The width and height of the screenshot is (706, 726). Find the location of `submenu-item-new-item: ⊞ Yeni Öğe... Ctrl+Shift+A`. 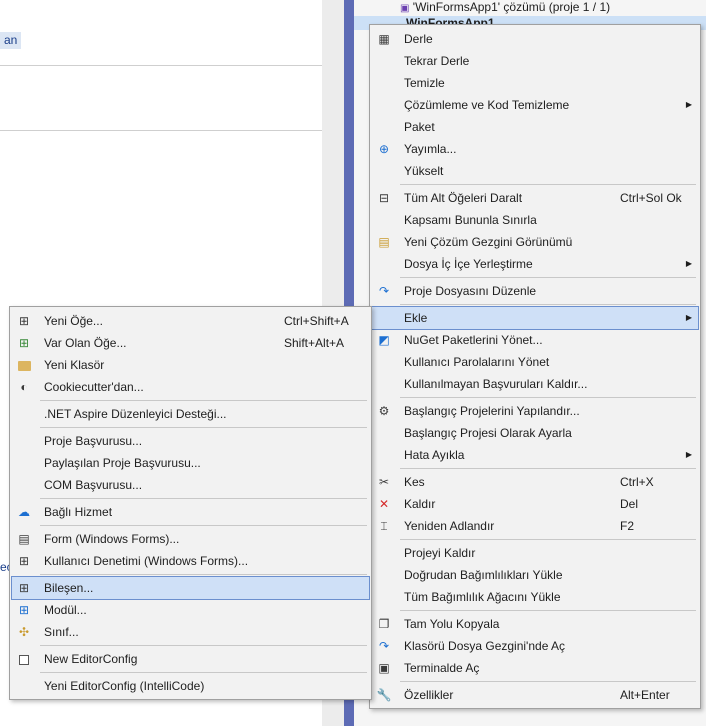

submenu-item-new-item: ⊞ Yeni Öğe... Ctrl+Shift+A is located at coordinates (190, 321).